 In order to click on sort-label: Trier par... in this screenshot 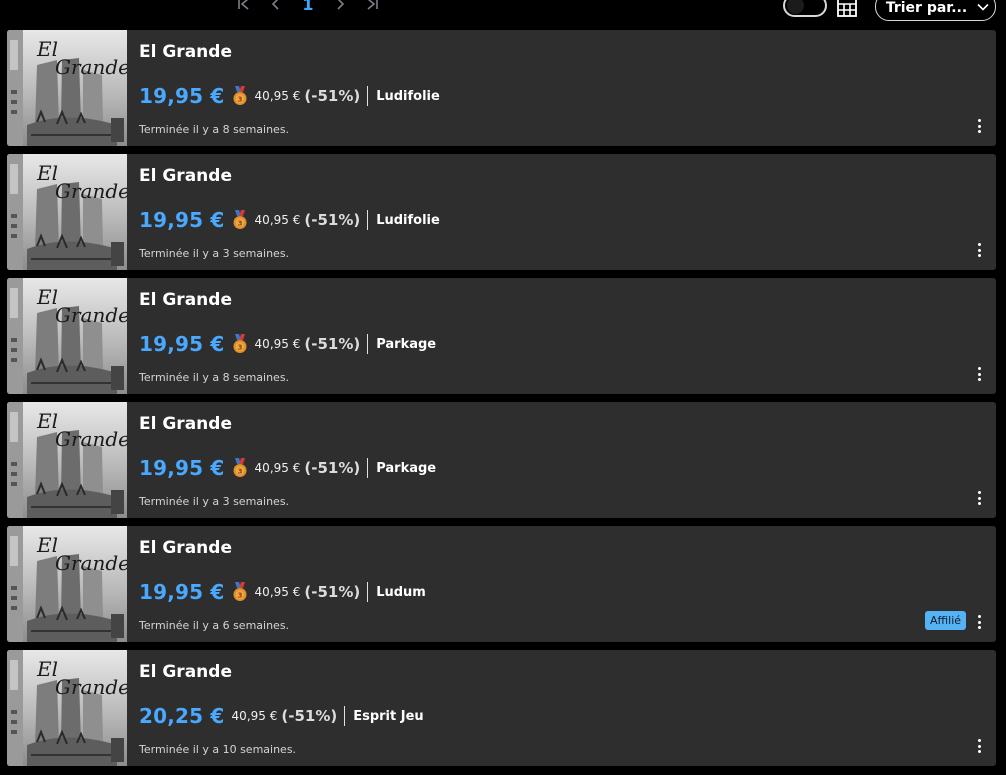, I will do `click(926, 8)`.